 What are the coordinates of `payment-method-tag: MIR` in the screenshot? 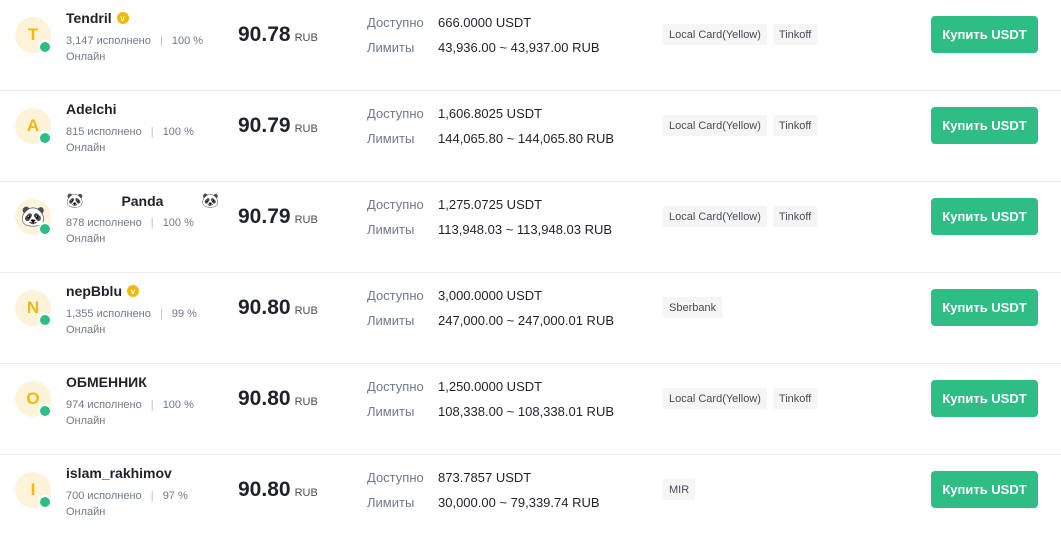 It's located at (679, 489).